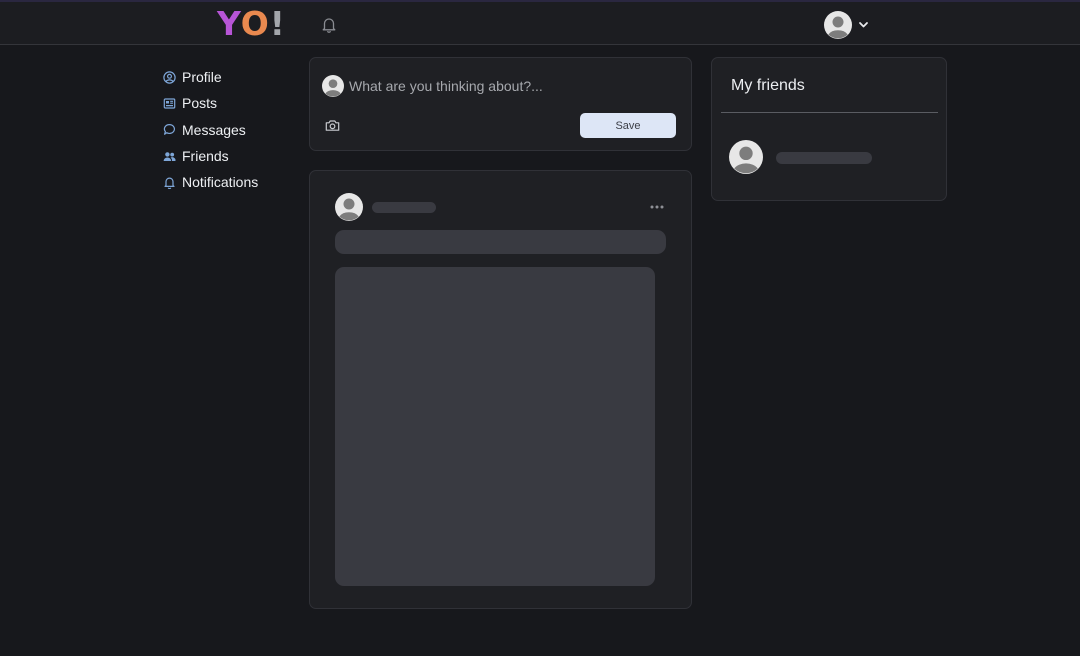  I want to click on sidebar-item-messages: Messages, so click(230, 130).